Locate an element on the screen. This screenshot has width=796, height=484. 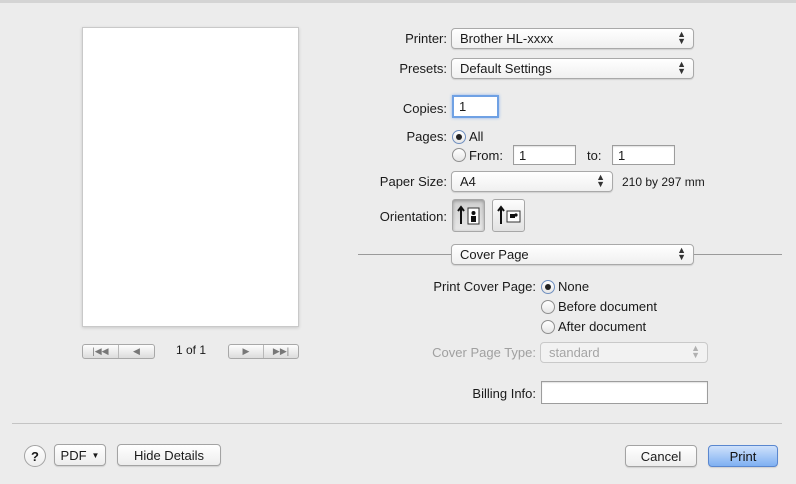
print-button: Print is located at coordinates (743, 456).